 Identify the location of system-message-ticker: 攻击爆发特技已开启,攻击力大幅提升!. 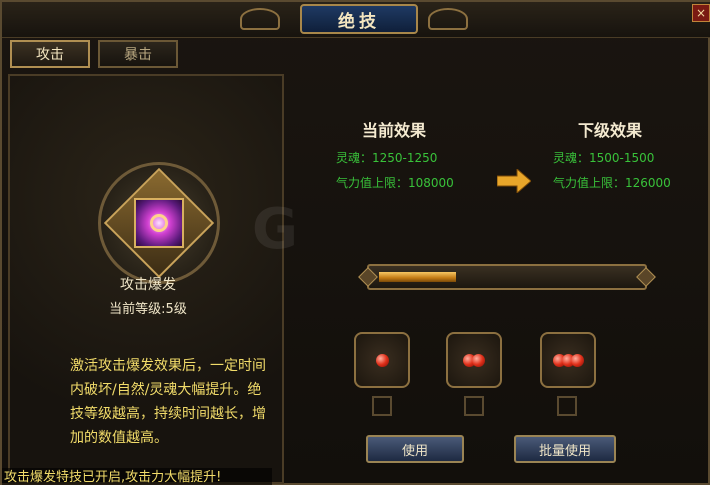
(137, 476).